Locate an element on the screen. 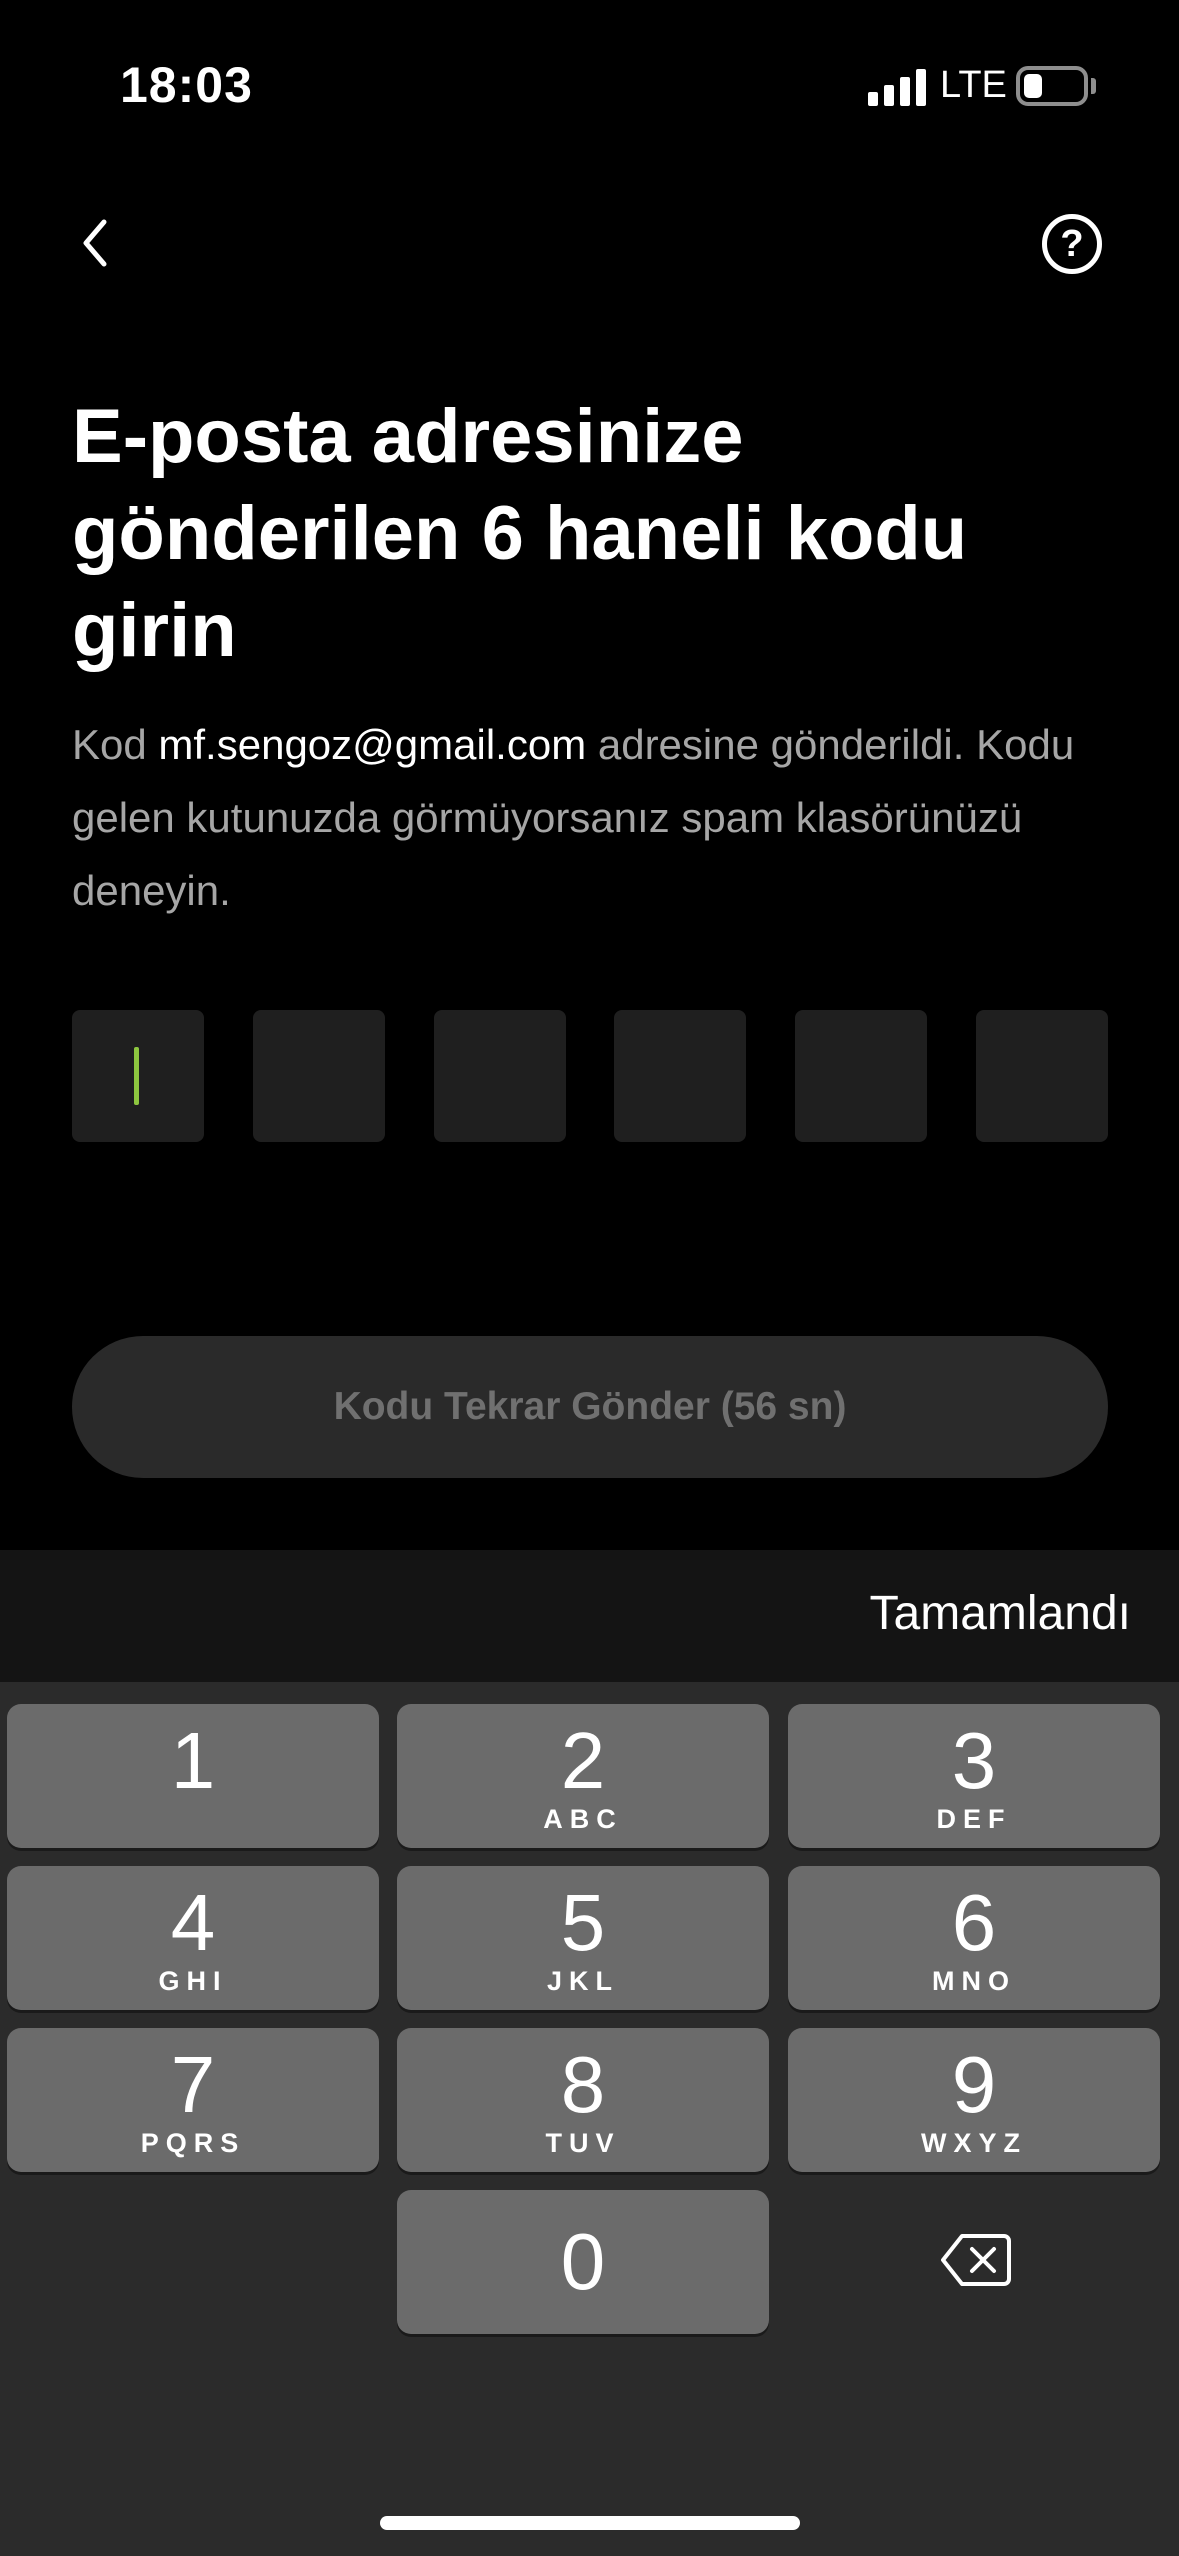 The image size is (1179, 2556). key-7: 7 PQRS is located at coordinates (193, 2100).